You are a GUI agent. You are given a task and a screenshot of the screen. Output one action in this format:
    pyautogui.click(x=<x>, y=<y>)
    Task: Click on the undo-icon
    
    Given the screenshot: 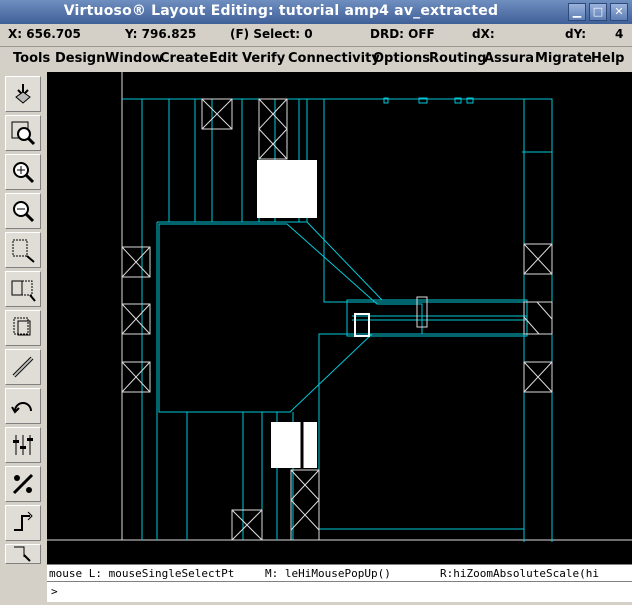 What is the action you would take?
    pyautogui.click(x=21, y=408)
    